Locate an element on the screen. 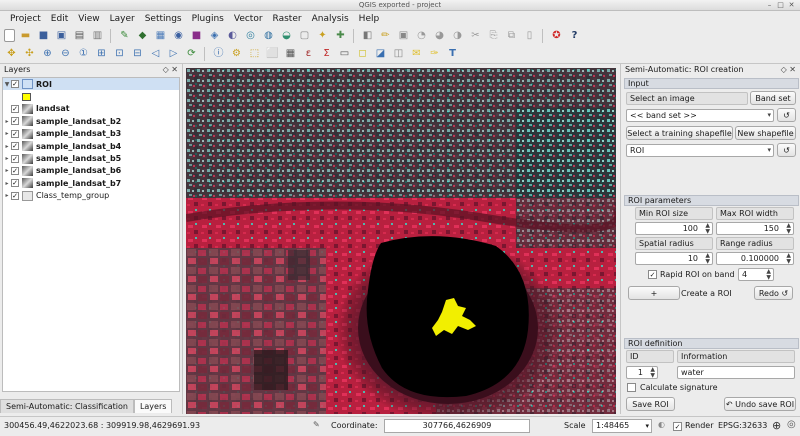  select-features-icon: ⬚ is located at coordinates (254, 54).